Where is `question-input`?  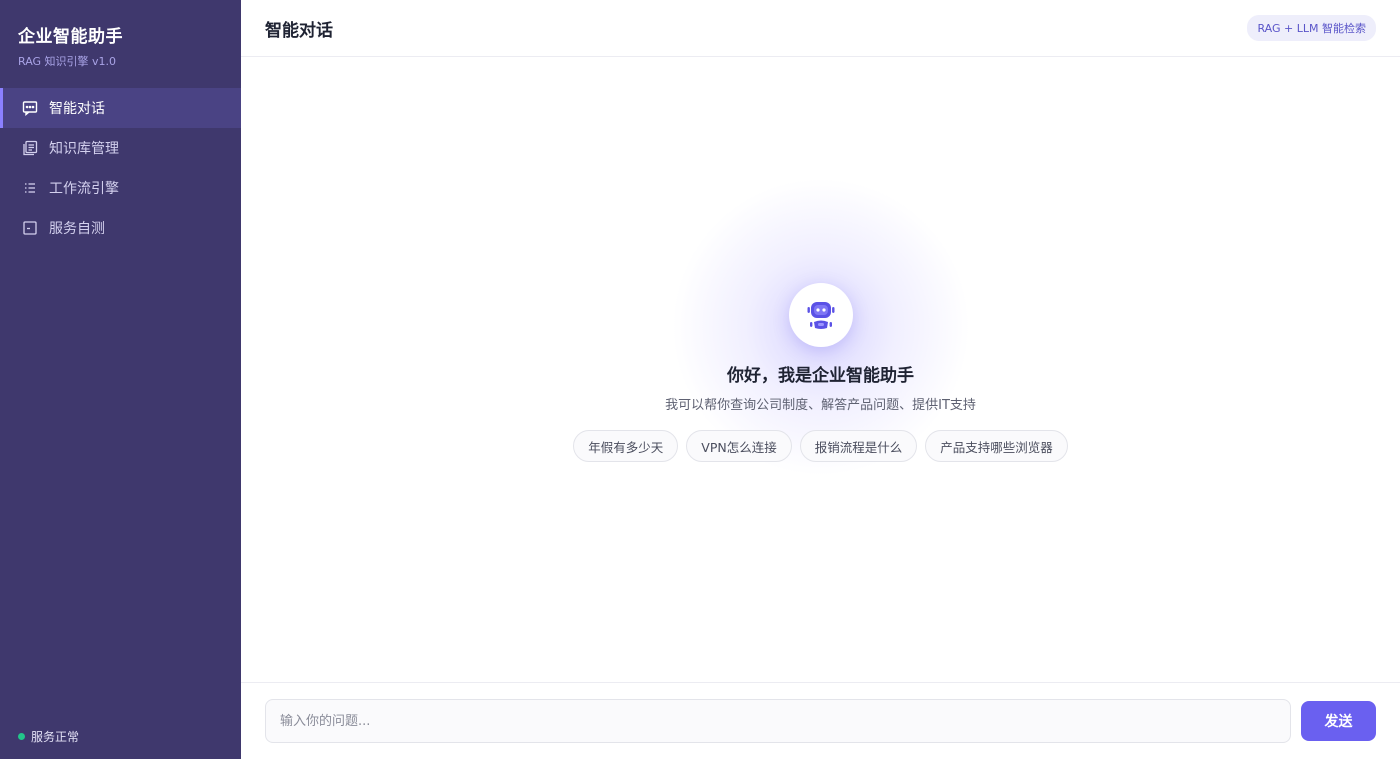 question-input is located at coordinates (778, 721).